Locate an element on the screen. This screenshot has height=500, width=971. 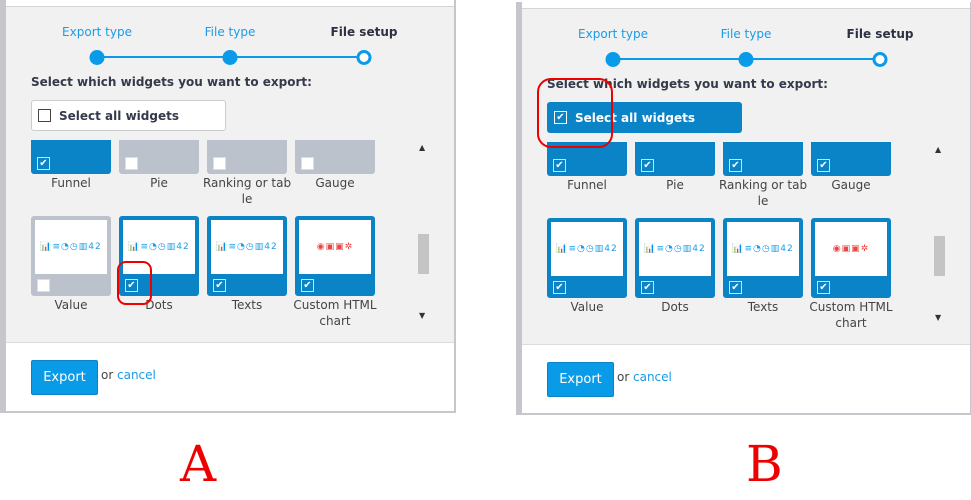
select-all-label: Select all widgets is located at coordinates (119, 115).